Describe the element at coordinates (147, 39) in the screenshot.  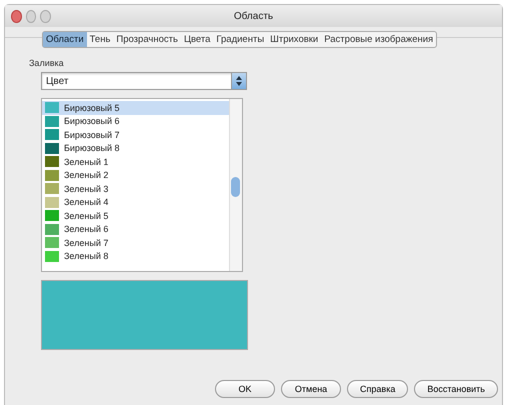
I see `tab: Прозрачность` at that location.